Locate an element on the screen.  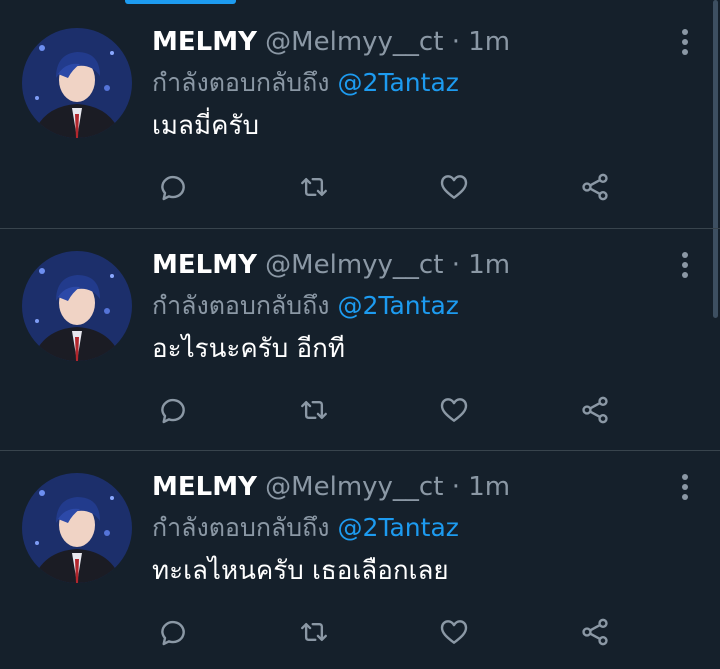
tweet-text: ทะเลไหนครับ เธอเลือกเลย is located at coordinates (300, 571).